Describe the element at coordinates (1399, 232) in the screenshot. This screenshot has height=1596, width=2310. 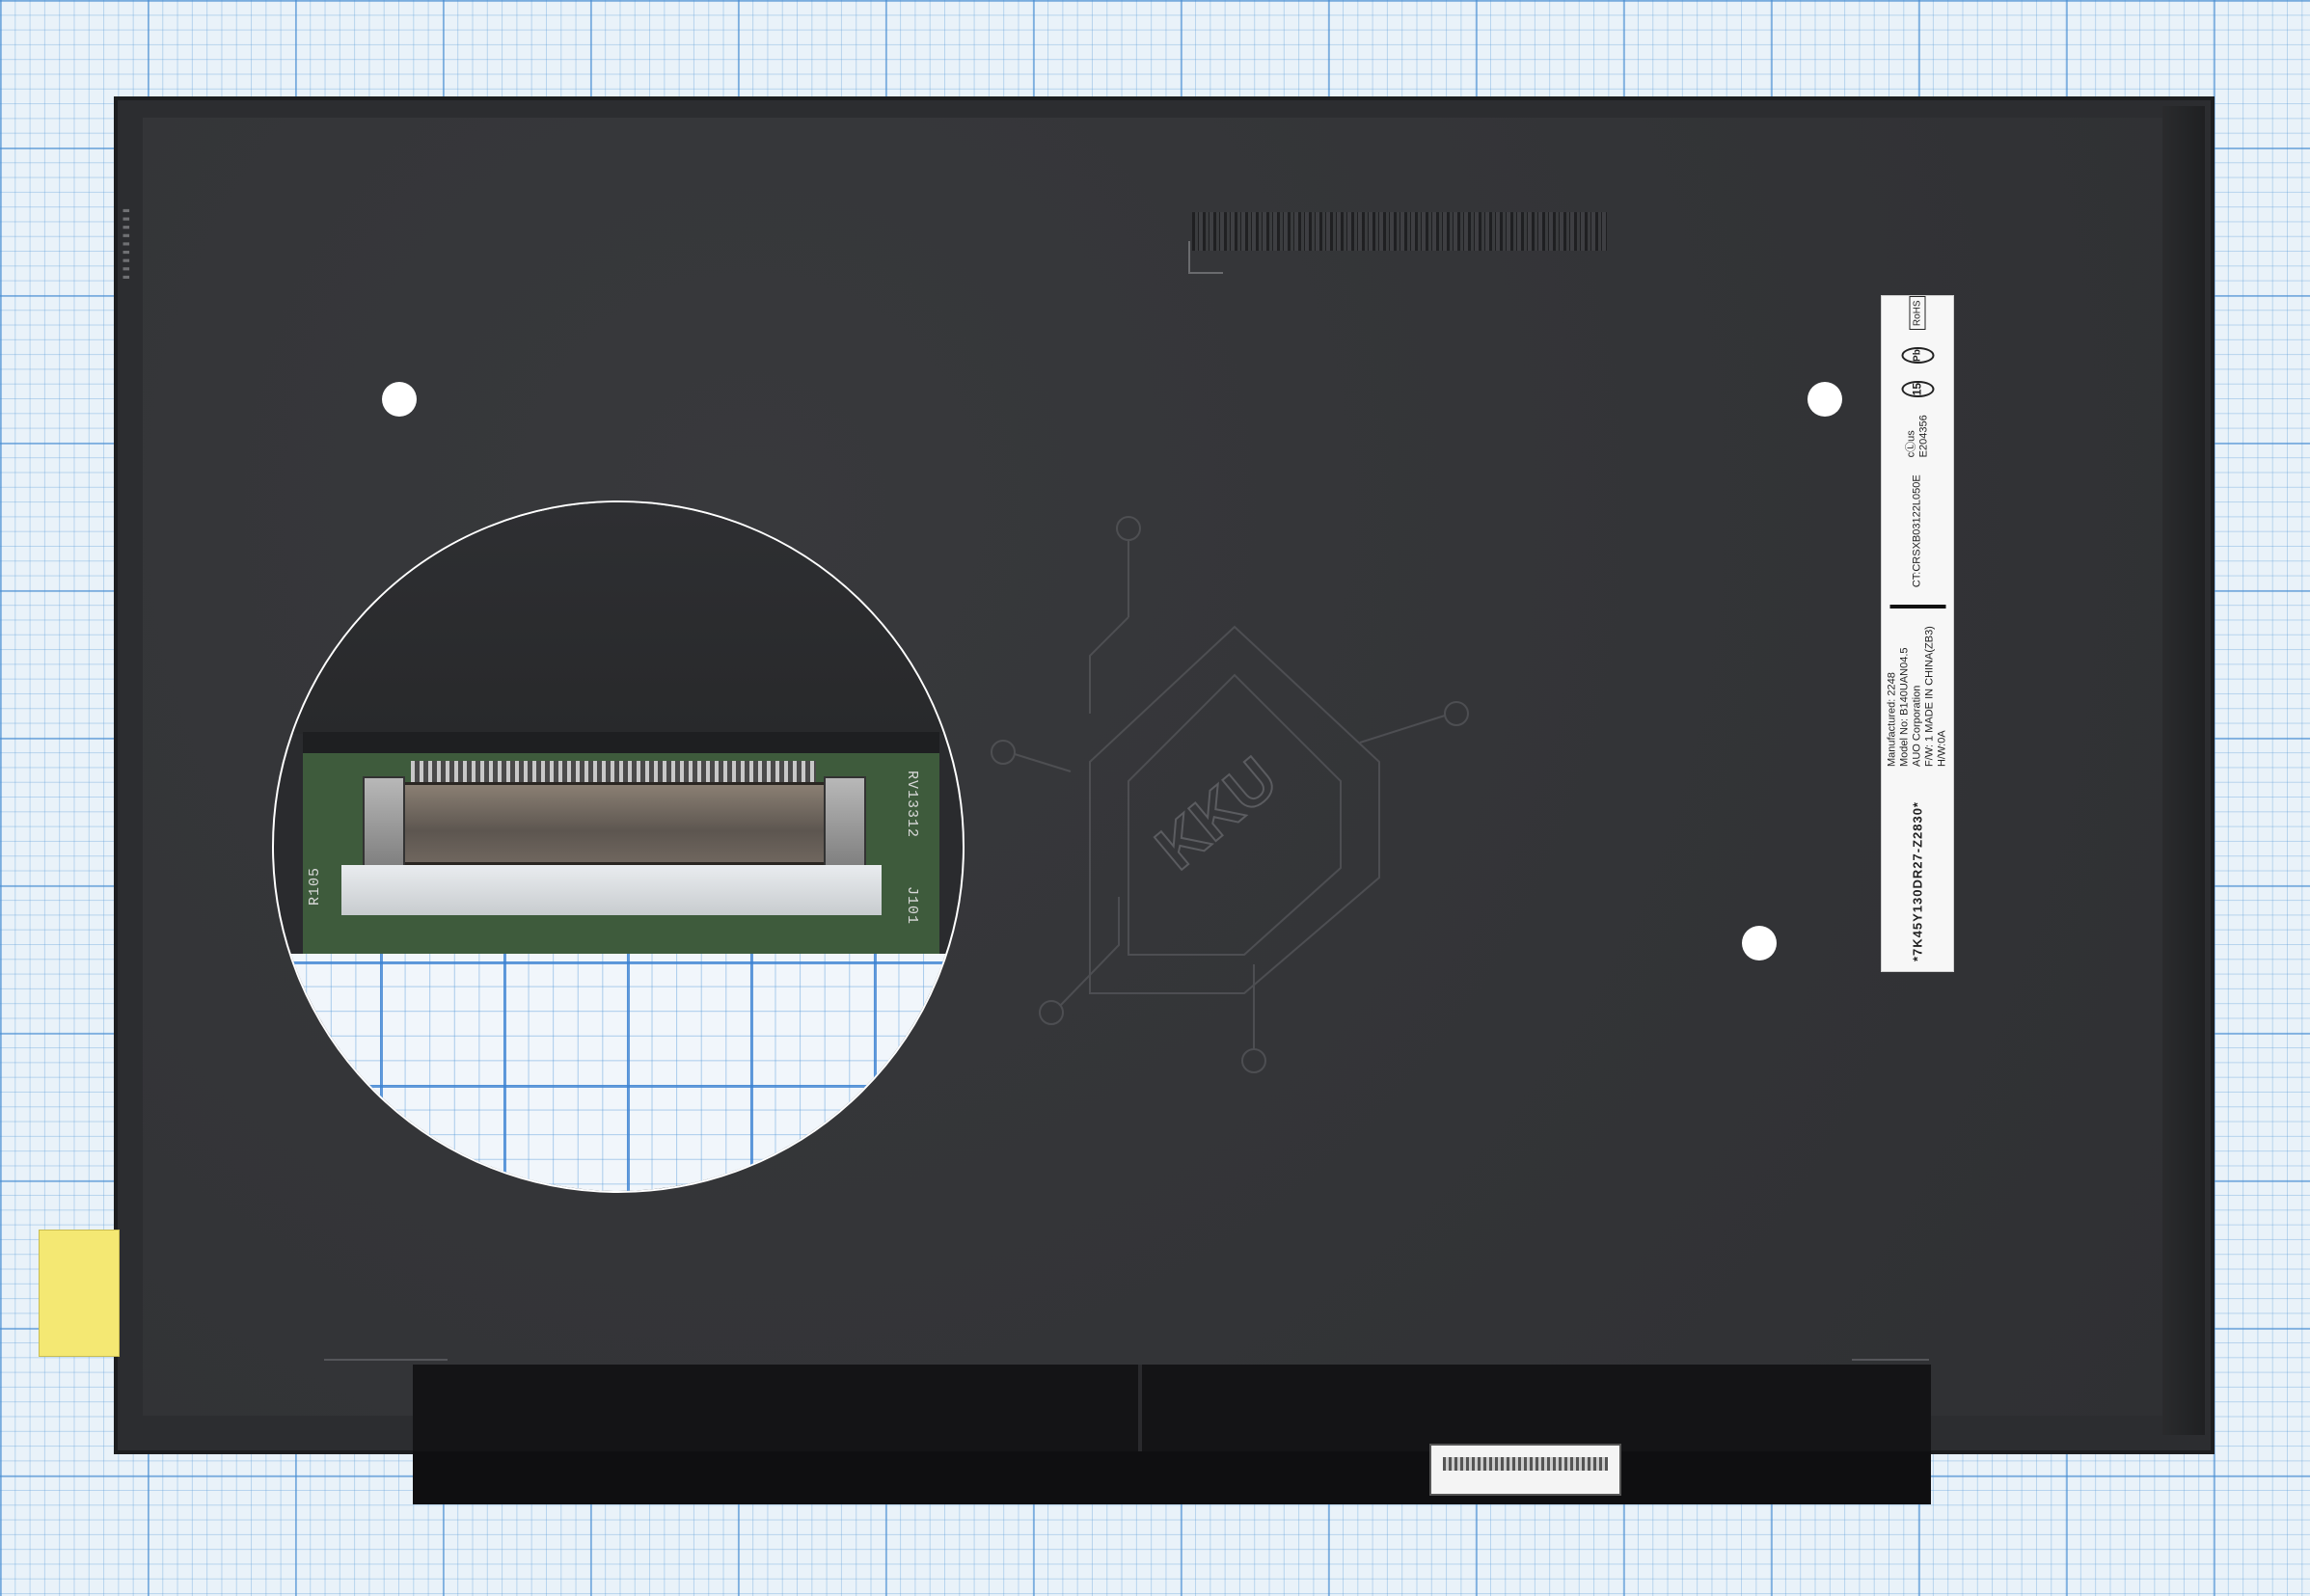
I see `top-barcode-strip` at that location.